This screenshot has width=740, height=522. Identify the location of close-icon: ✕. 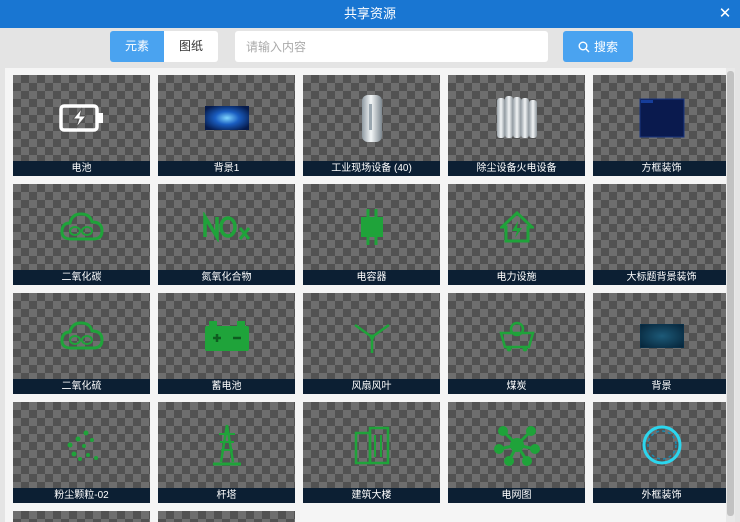
(725, 14).